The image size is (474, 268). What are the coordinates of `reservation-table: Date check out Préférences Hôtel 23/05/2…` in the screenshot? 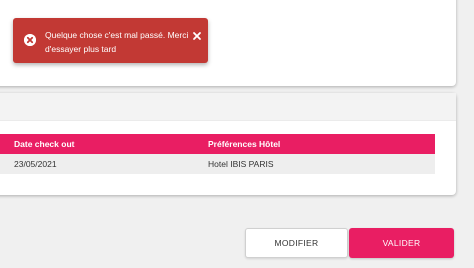 It's located at (217, 154).